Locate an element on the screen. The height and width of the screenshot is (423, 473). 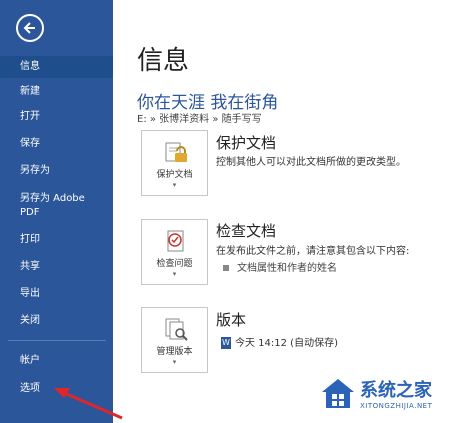
section-title: 检查文档 is located at coordinates (246, 231).